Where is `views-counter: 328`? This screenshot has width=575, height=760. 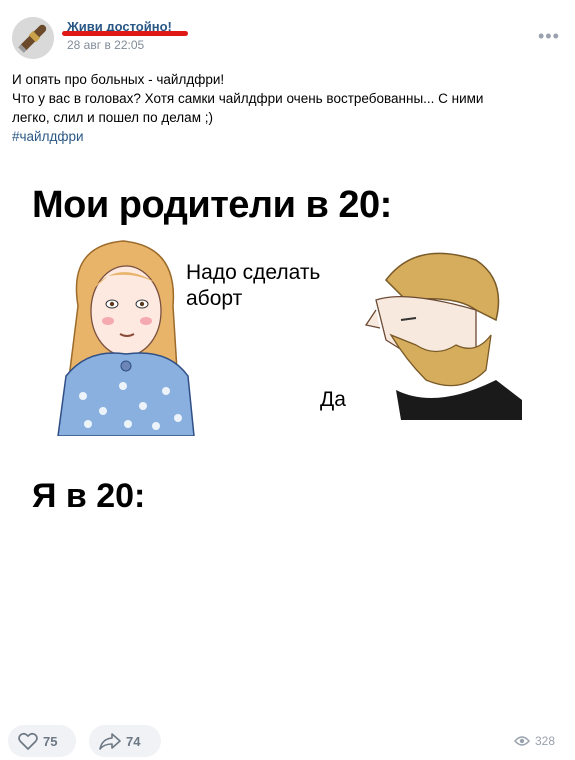
views-counter: 328 is located at coordinates (534, 741).